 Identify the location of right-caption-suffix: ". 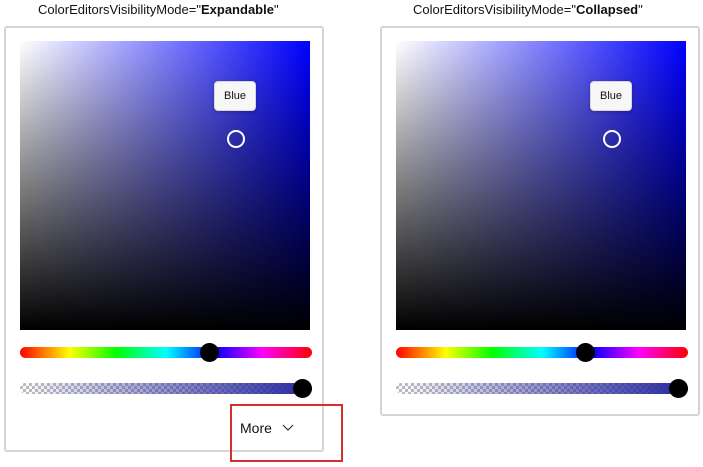
(640, 9).